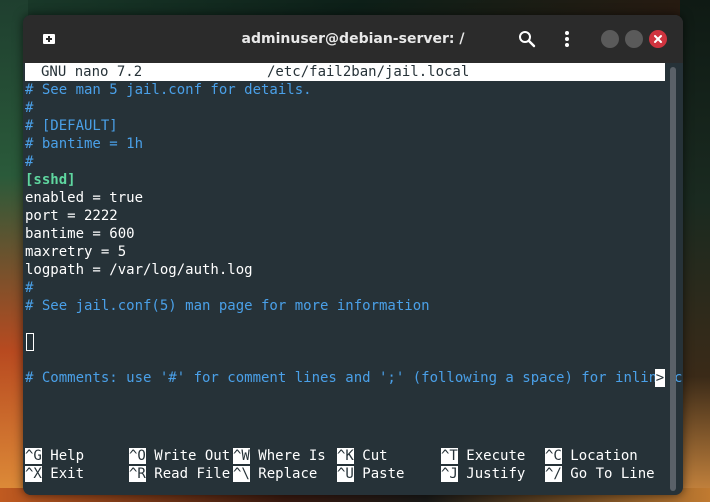  What do you see at coordinates (139, 270) in the screenshot?
I see `editor-line: logpath = /var/log/auth.log` at bounding box center [139, 270].